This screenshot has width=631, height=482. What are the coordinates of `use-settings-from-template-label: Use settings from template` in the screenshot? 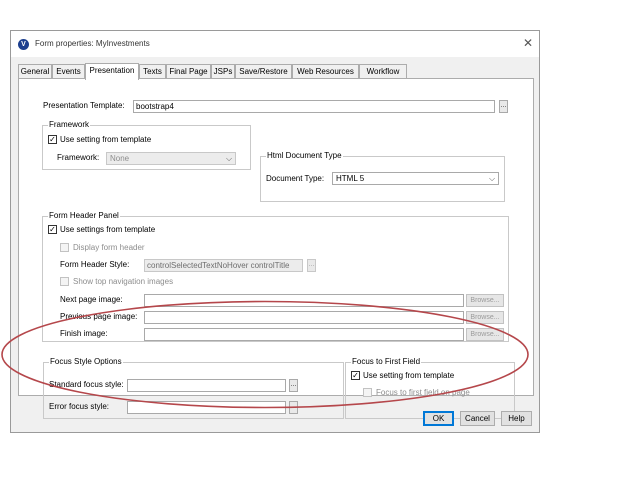 It's located at (108, 229).